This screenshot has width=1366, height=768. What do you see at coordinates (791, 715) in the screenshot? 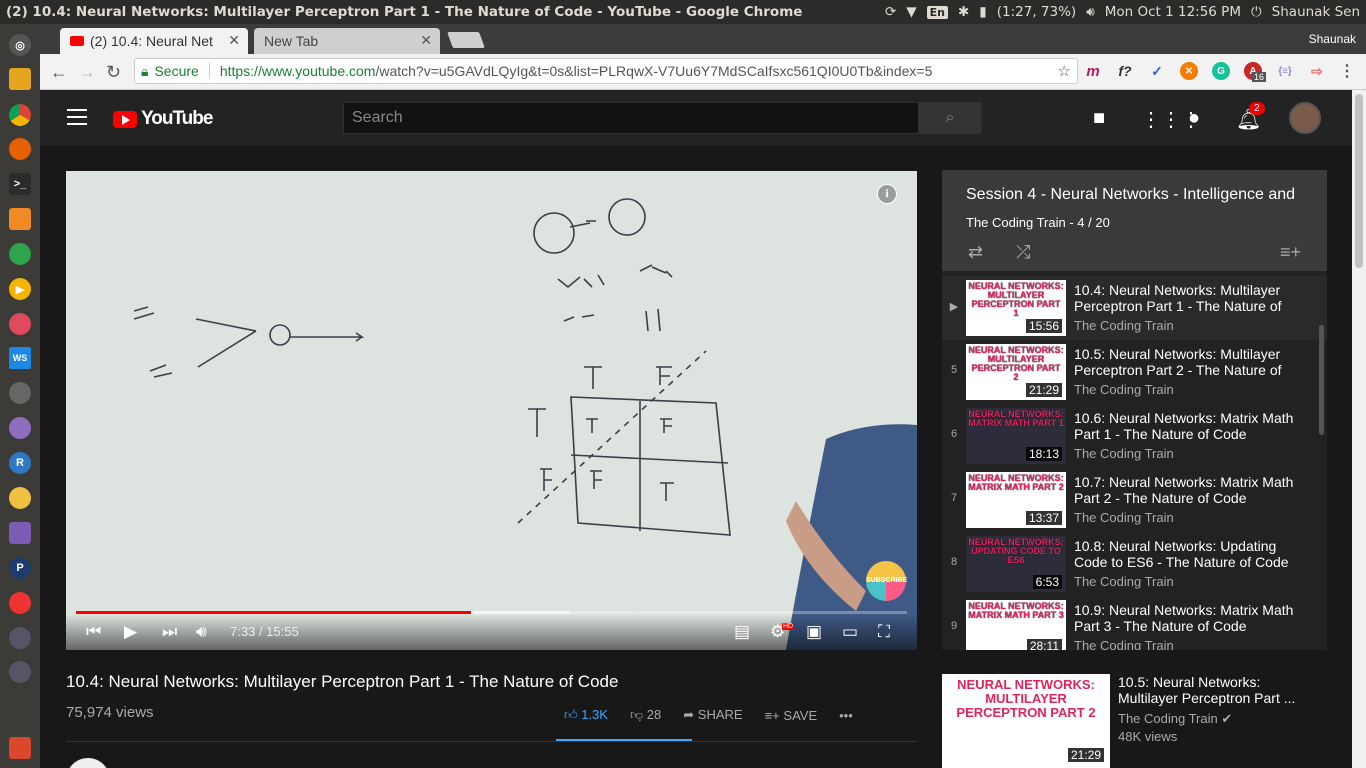
I see `save-button: ≡+ SAVE` at bounding box center [791, 715].